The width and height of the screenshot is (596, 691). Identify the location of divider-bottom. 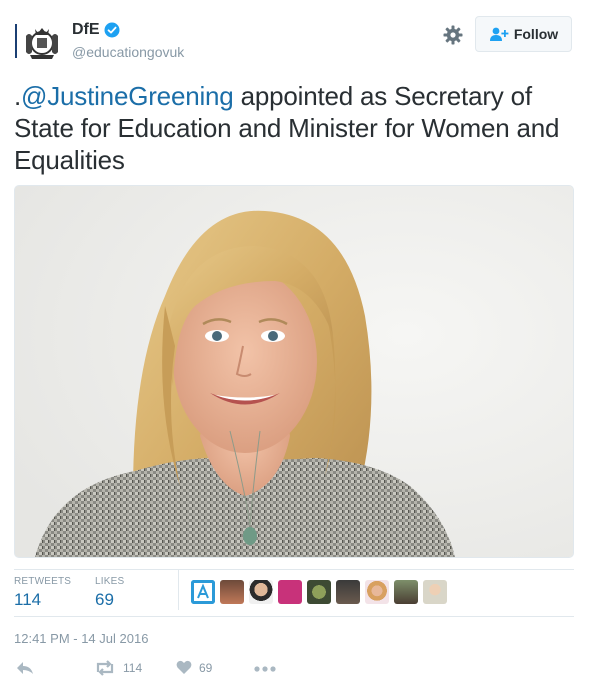
(294, 616).